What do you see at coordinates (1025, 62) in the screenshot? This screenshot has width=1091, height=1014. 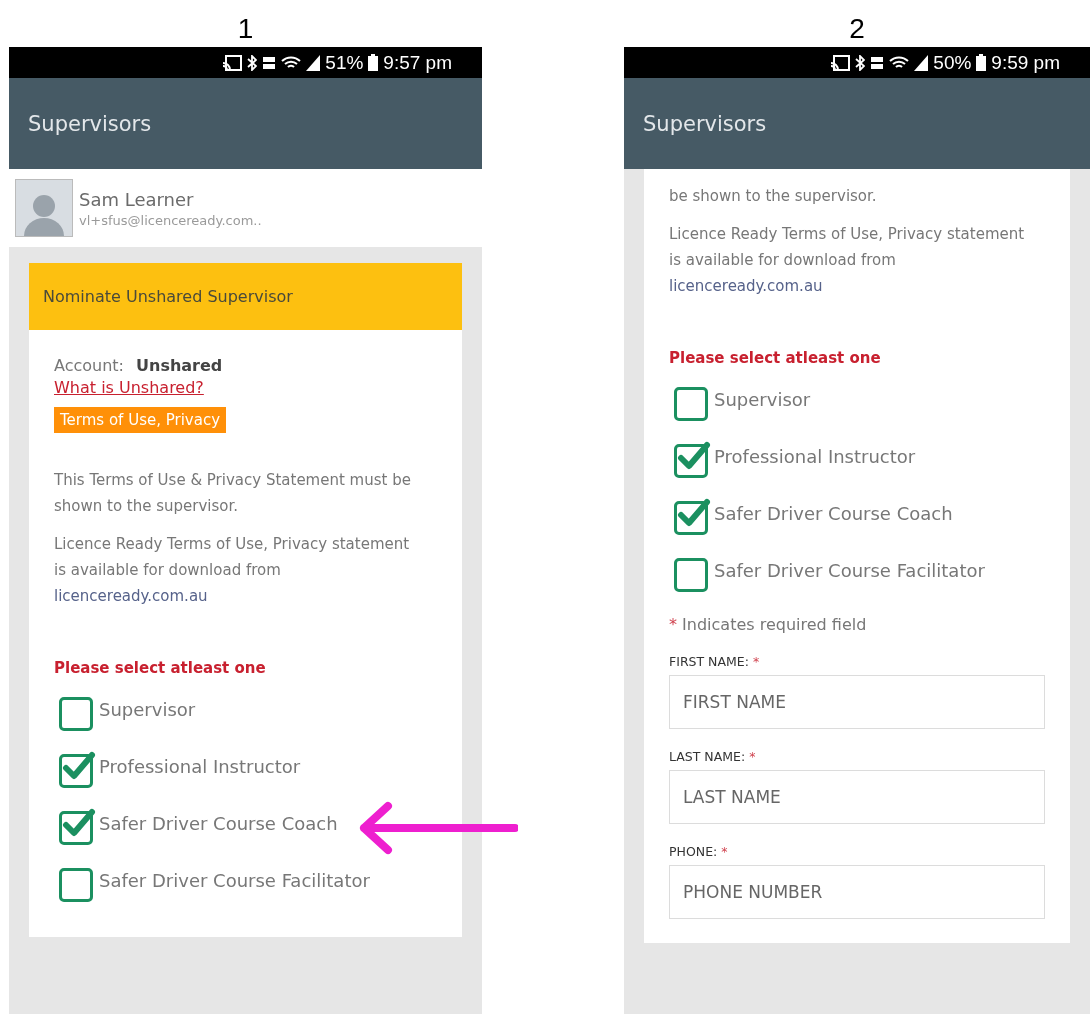 I see `clock: 9:59 pm` at bounding box center [1025, 62].